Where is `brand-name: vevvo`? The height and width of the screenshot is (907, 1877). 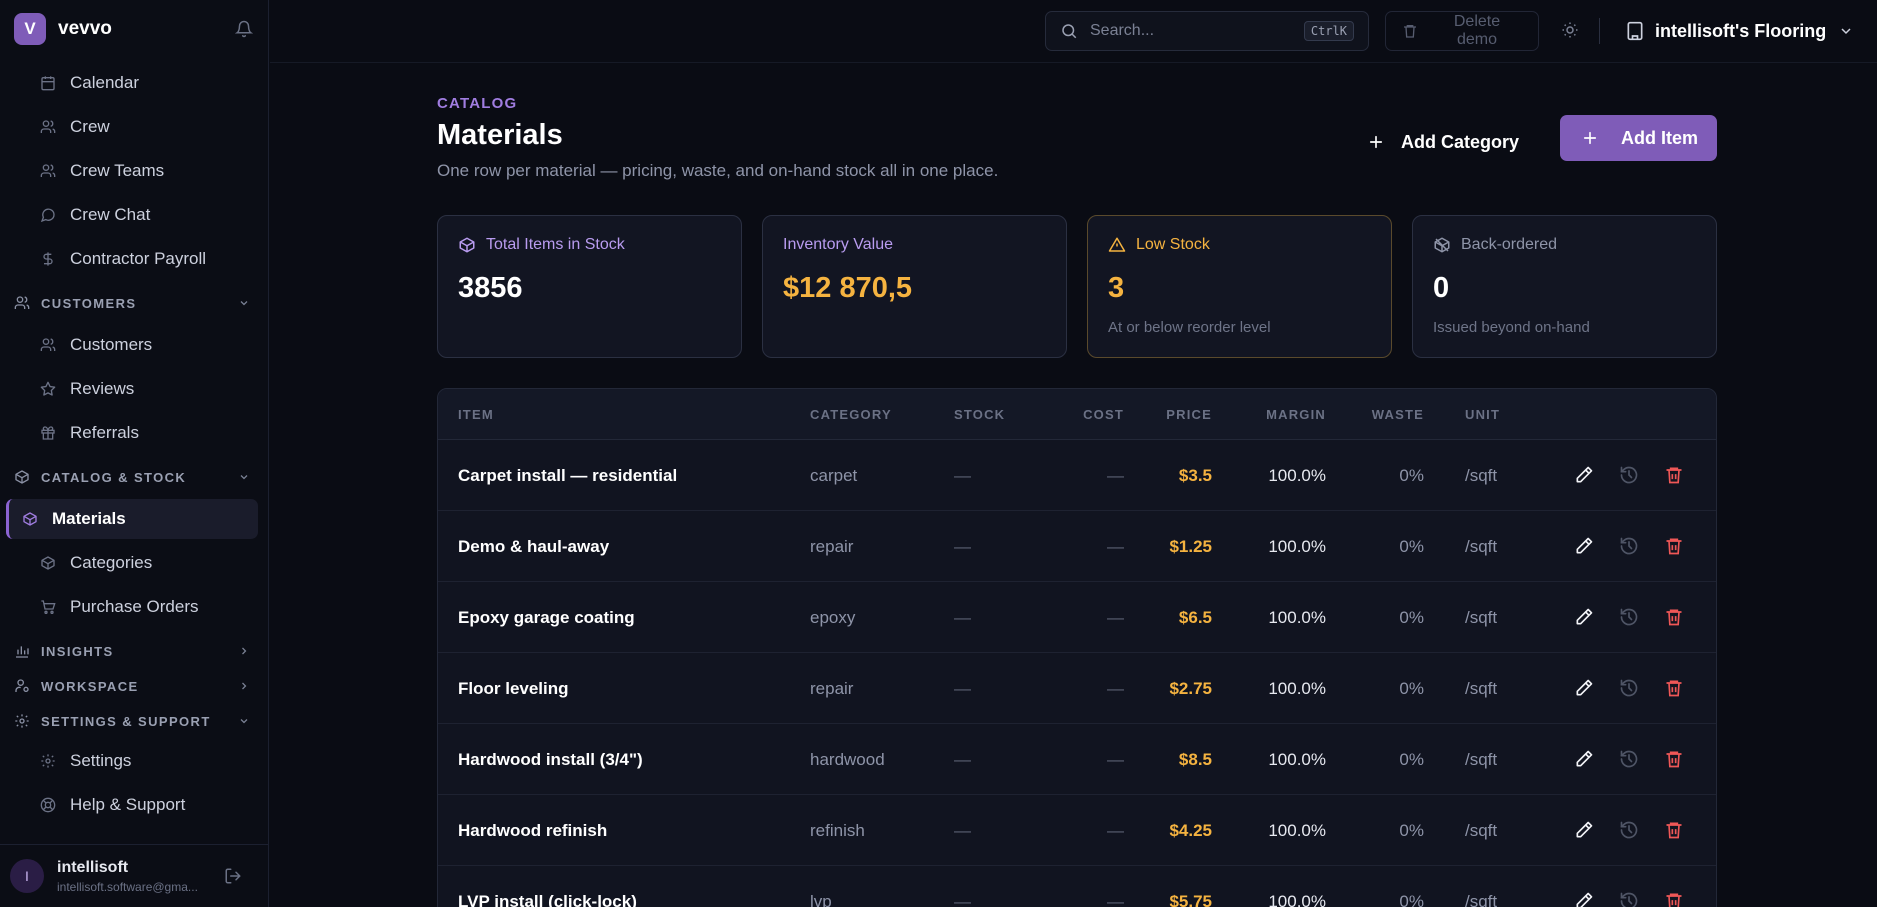 brand-name: vevvo is located at coordinates (85, 29).